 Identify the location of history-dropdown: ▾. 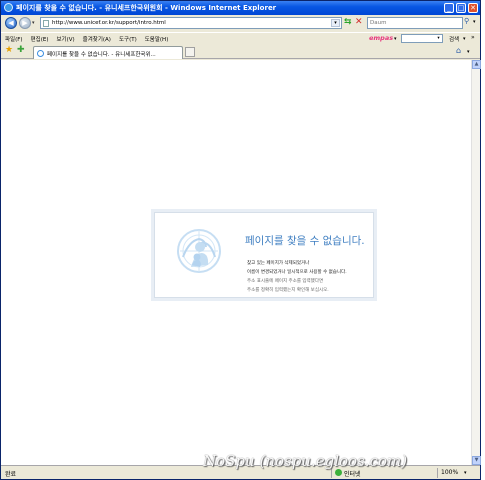
(33, 23).